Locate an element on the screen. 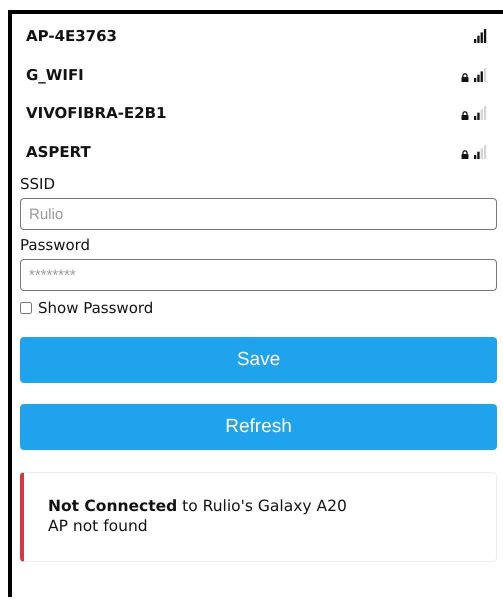 The width and height of the screenshot is (503, 601). network-item: VIVOFIBRA-E2B1 is located at coordinates (258, 113).